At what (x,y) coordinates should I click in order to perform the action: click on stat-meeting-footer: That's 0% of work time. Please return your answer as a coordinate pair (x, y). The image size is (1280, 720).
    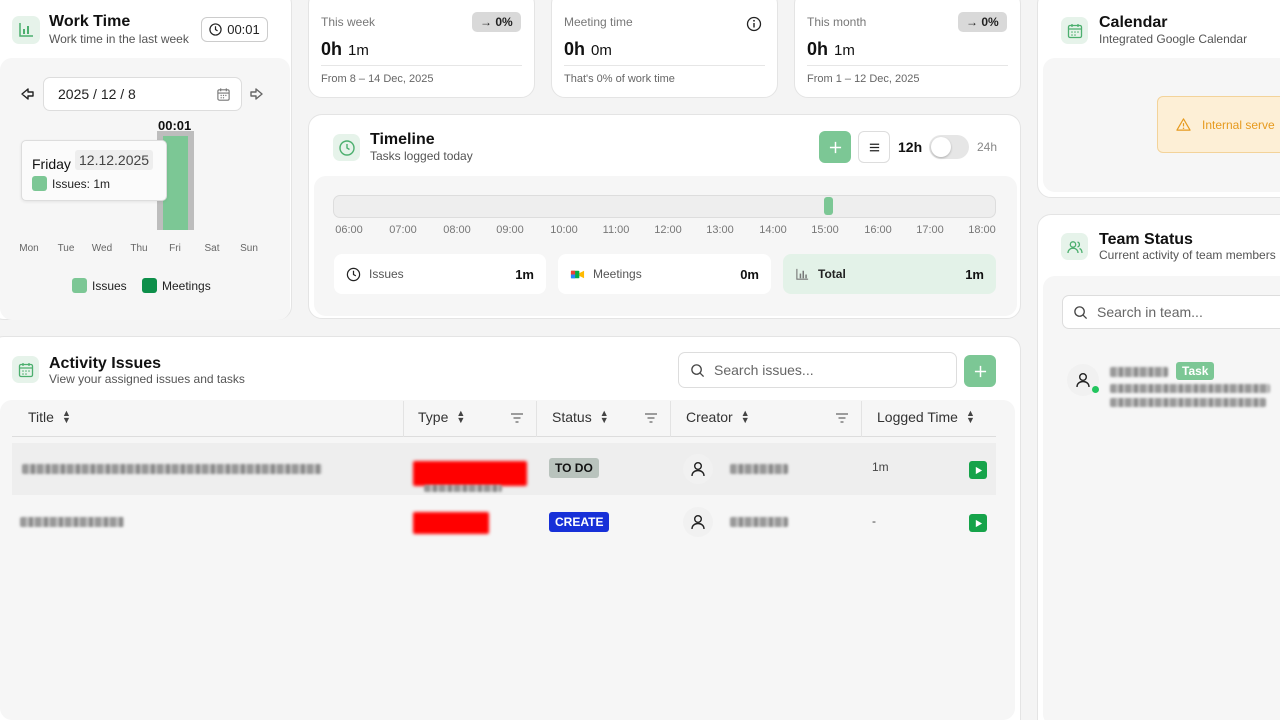
    Looking at the image, I should click on (619, 79).